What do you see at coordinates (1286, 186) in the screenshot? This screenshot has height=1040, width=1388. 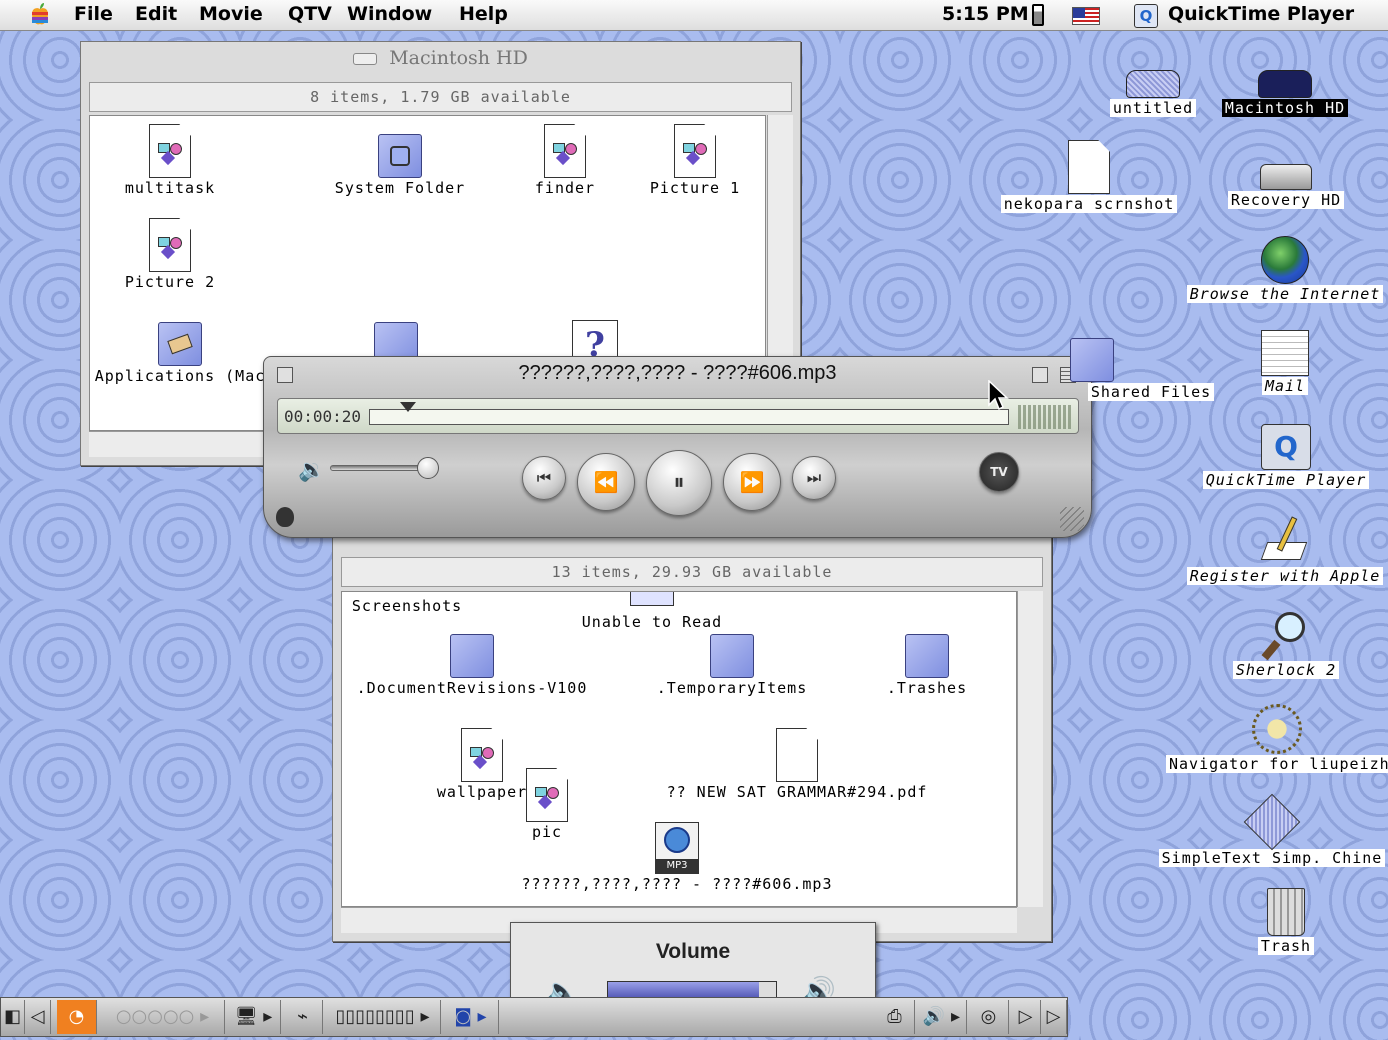 I see `desktop-recovery-hd: Recovery HD` at bounding box center [1286, 186].